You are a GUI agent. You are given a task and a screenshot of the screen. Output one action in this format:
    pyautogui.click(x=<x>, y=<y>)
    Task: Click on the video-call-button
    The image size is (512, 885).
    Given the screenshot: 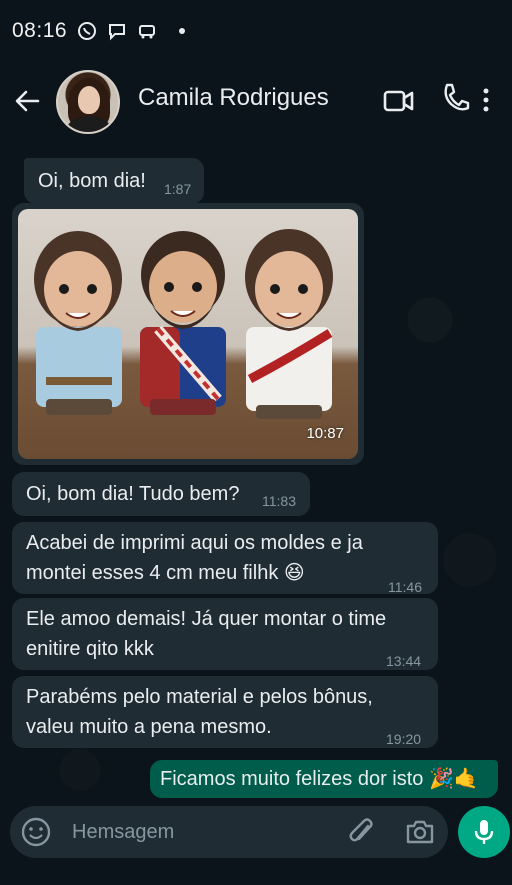 What is the action you would take?
    pyautogui.click(x=399, y=101)
    